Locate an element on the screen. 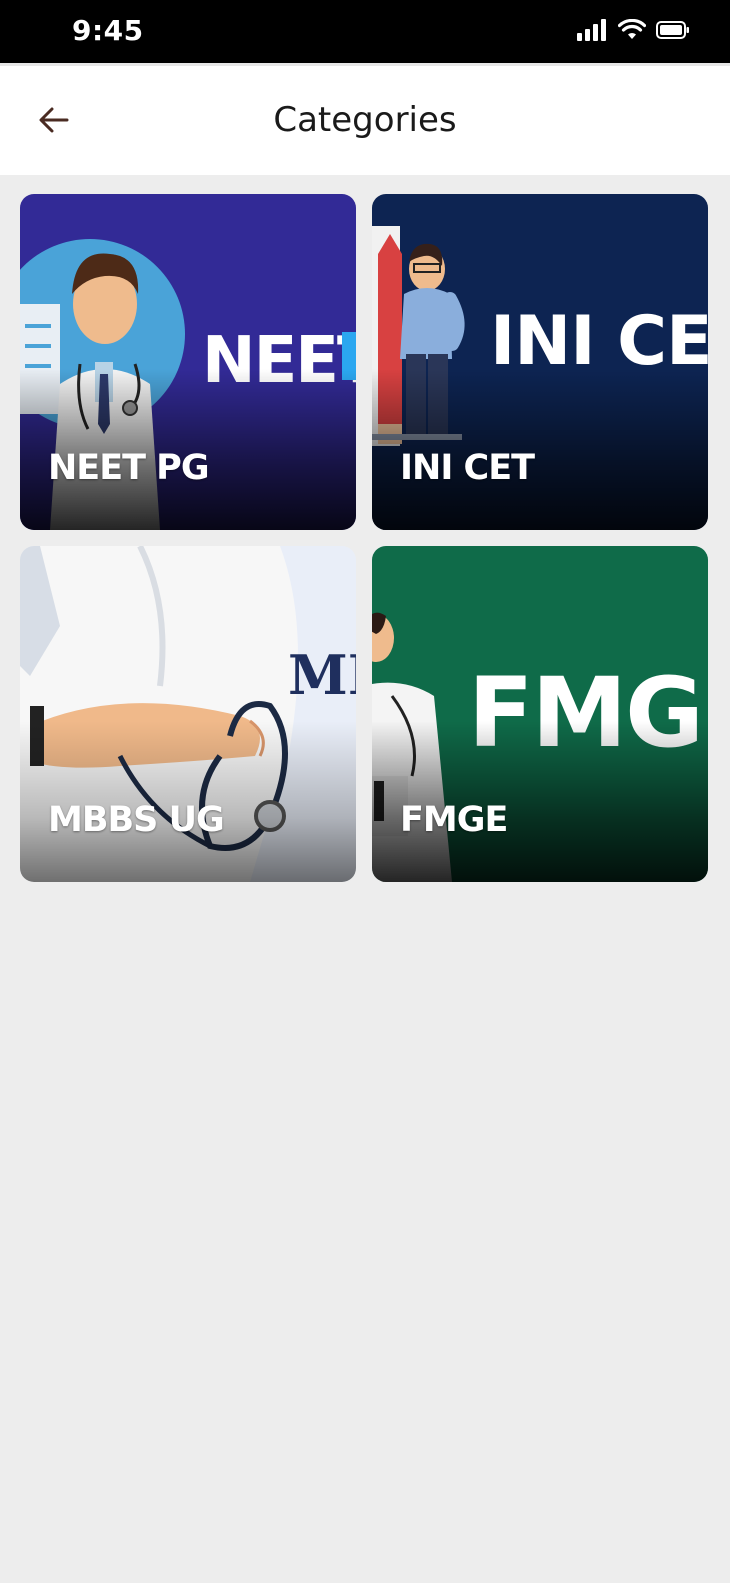 The width and height of the screenshot is (730, 1583). wifi-icon is located at coordinates (632, 29).